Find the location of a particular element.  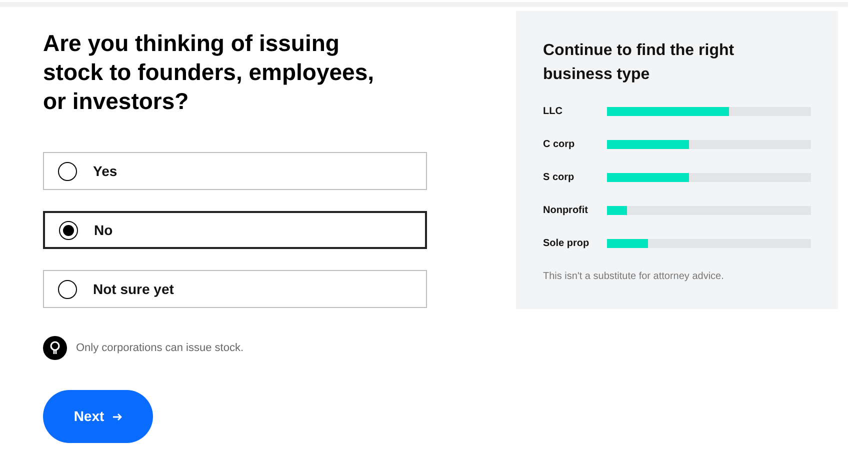

arrow-right-icon is located at coordinates (117, 417).